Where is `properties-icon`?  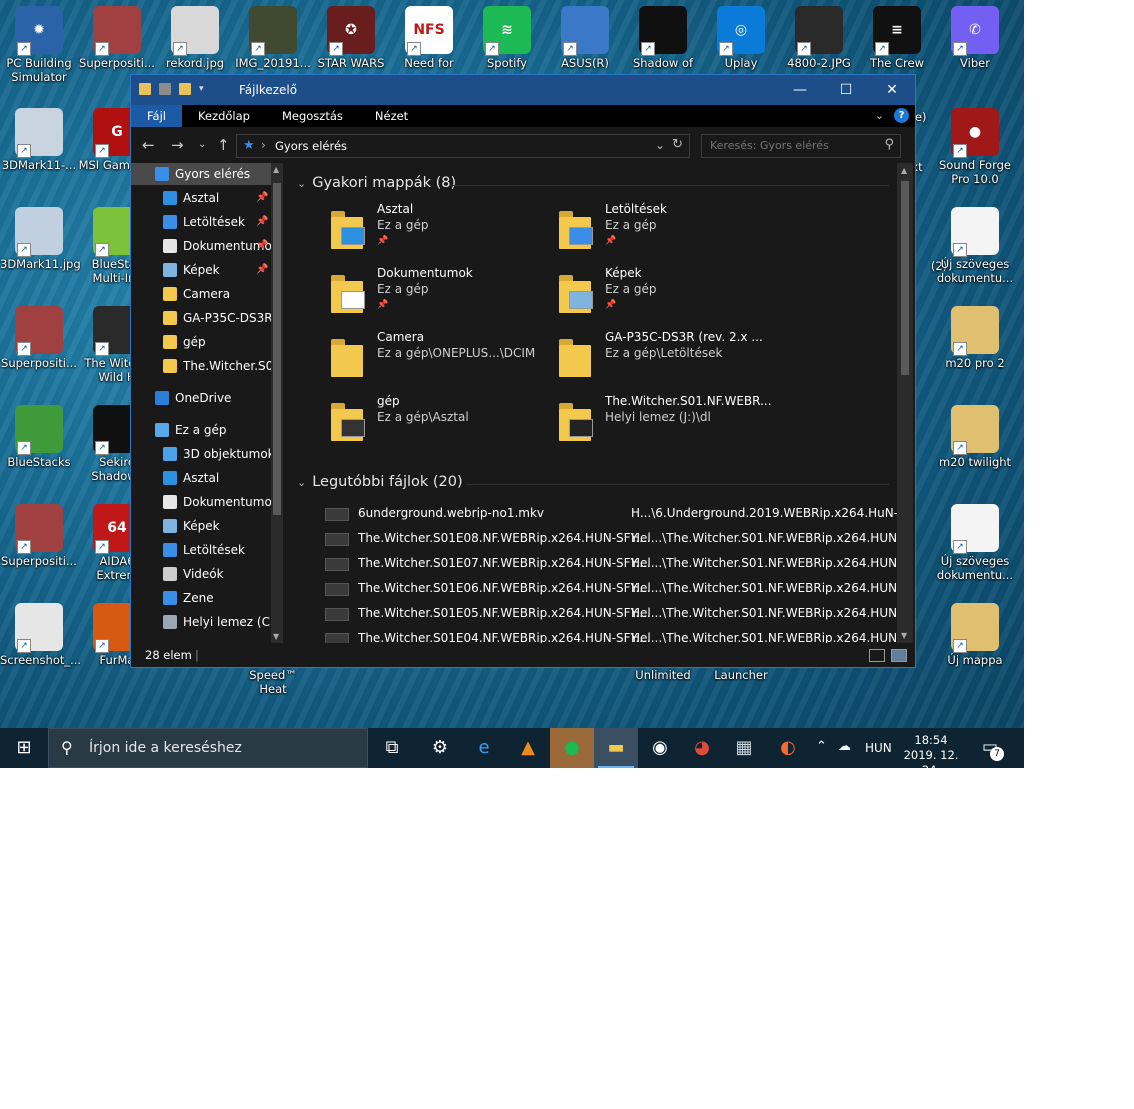
properties-icon is located at coordinates (165, 89).